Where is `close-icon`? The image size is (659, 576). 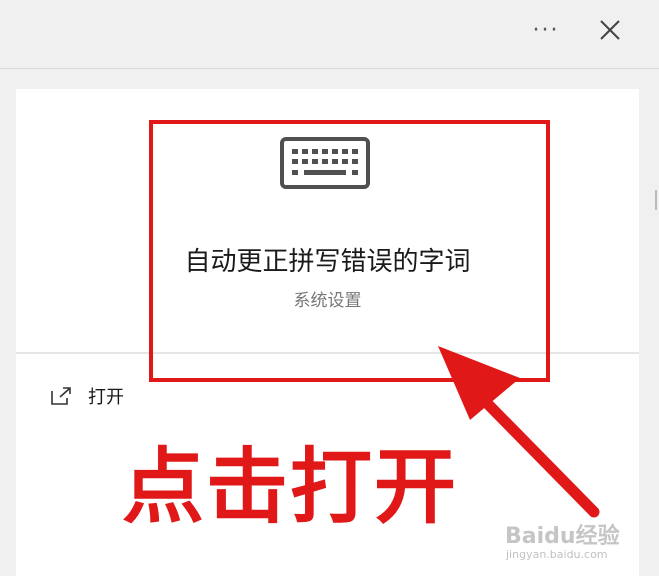 close-icon is located at coordinates (610, 30).